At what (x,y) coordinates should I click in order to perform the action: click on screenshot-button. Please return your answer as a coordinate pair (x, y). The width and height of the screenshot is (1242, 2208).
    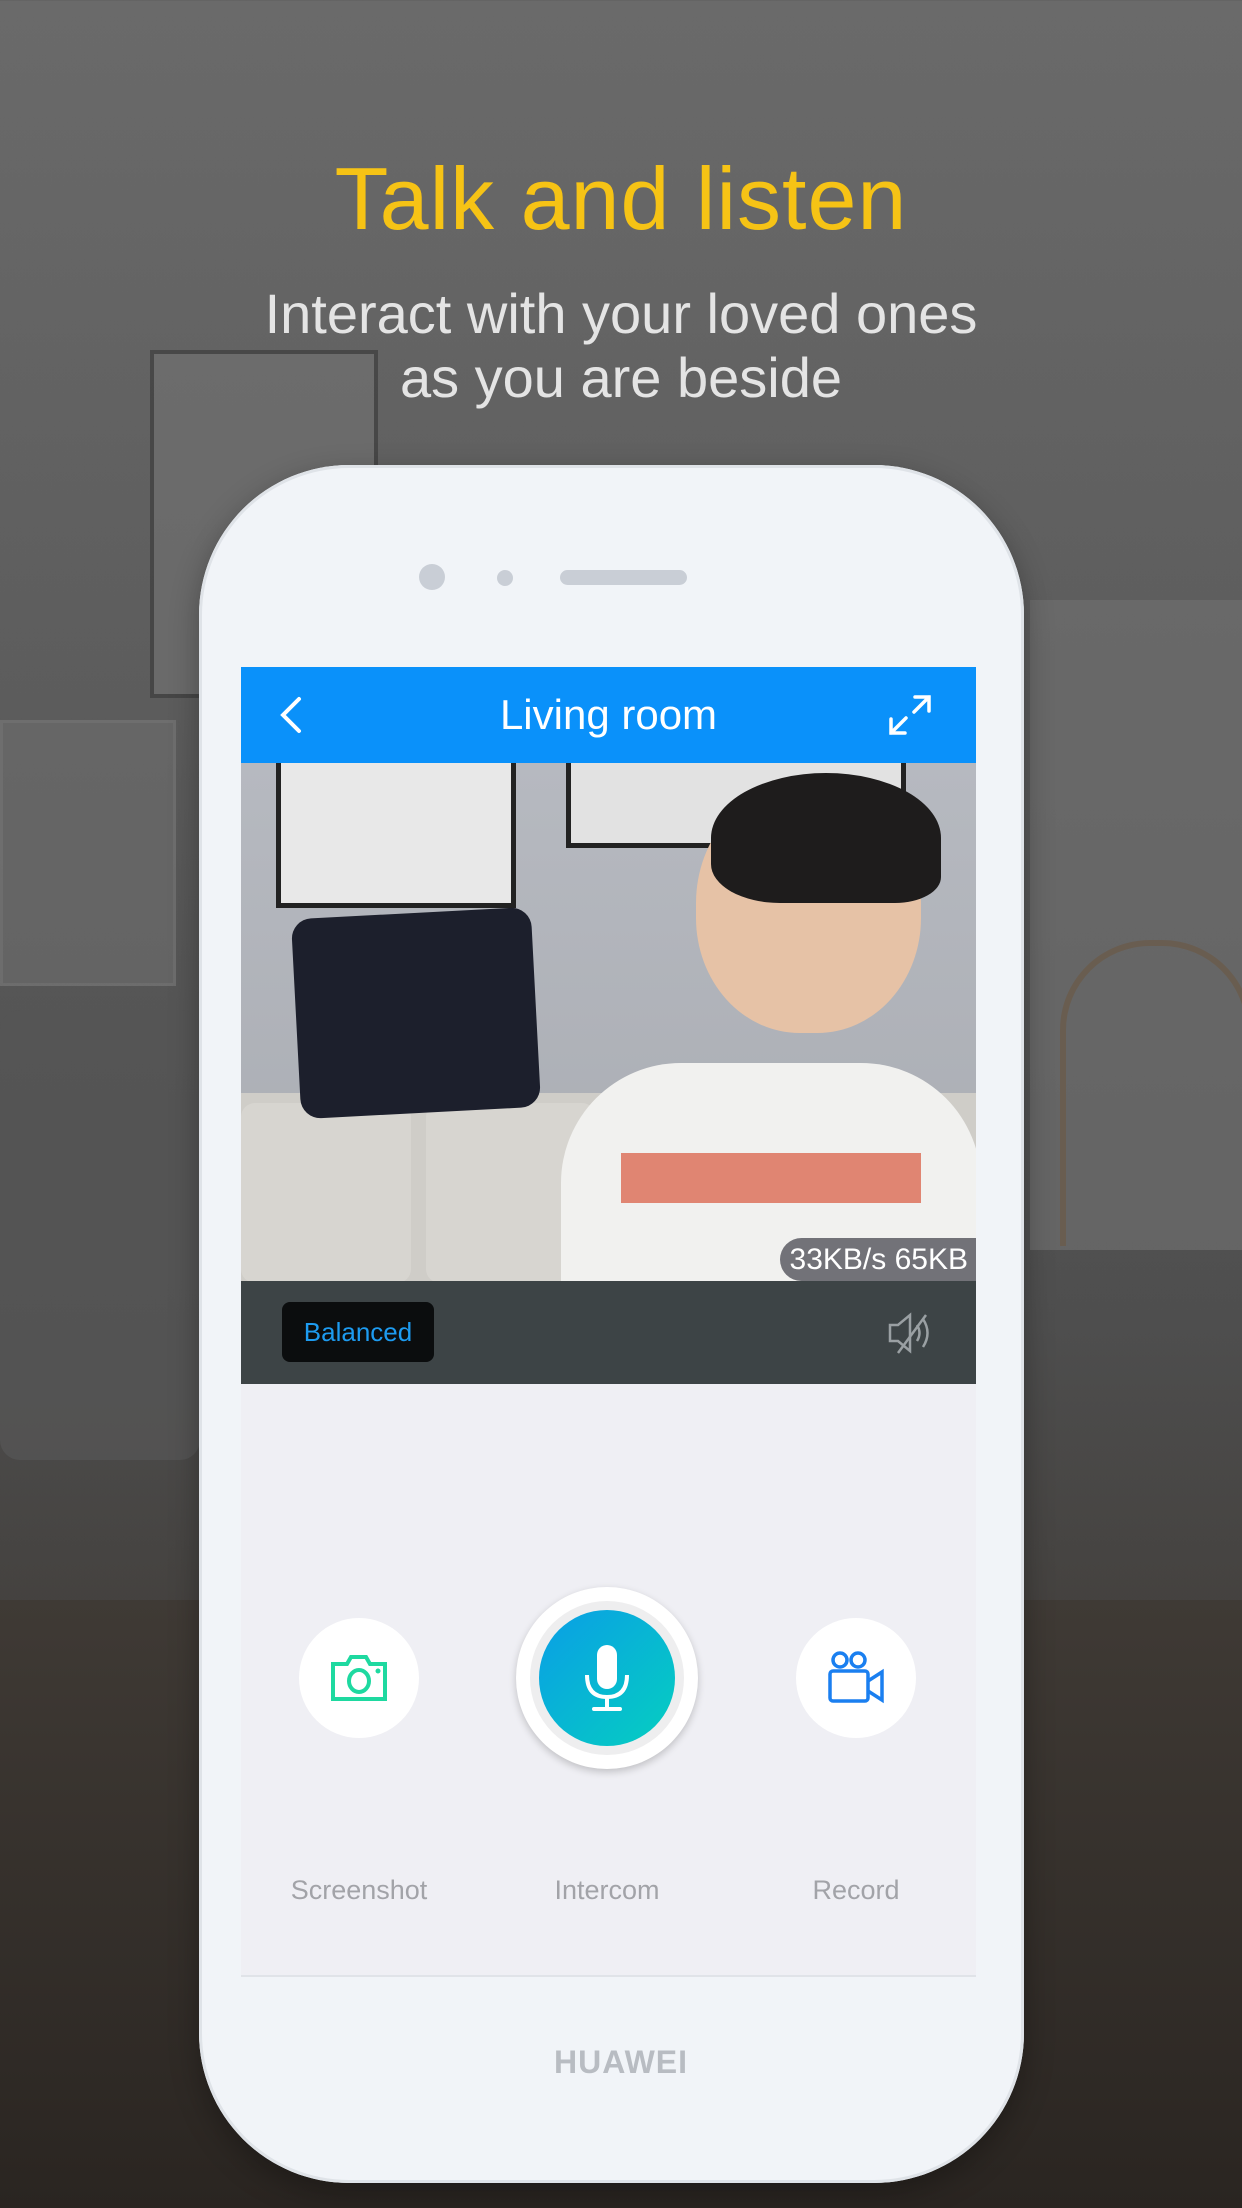
    Looking at the image, I should click on (359, 1678).